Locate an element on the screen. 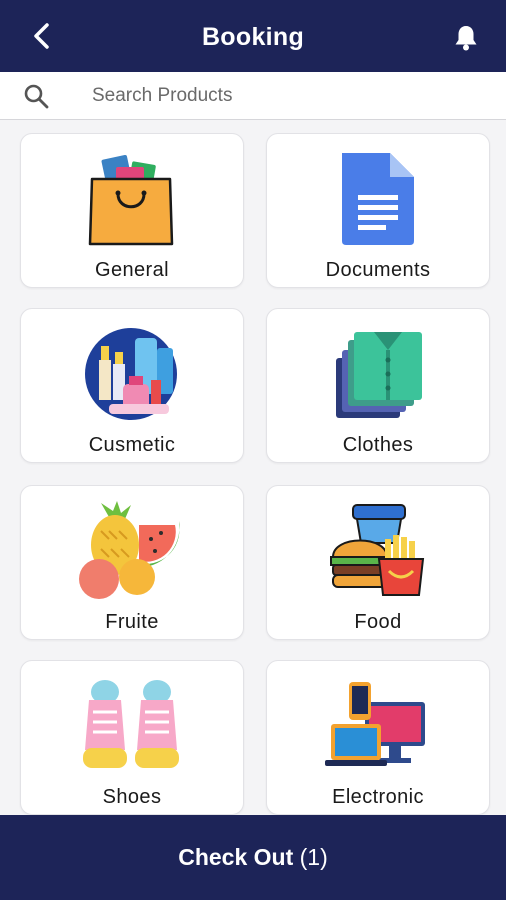  page-title: Booking is located at coordinates (253, 37).